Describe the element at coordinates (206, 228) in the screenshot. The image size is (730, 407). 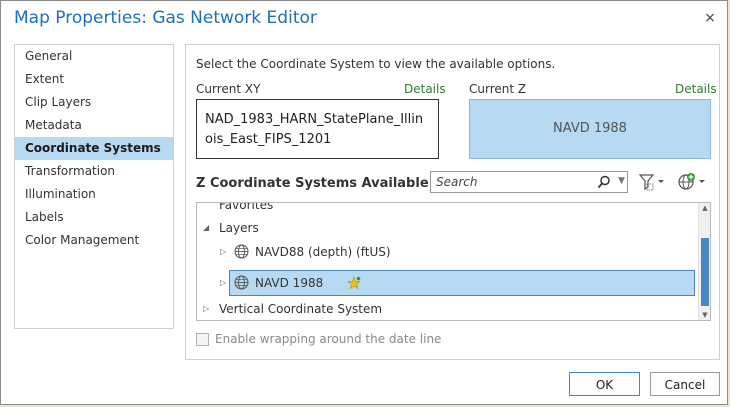
I see `collapse-triangle-icon: ◢` at that location.